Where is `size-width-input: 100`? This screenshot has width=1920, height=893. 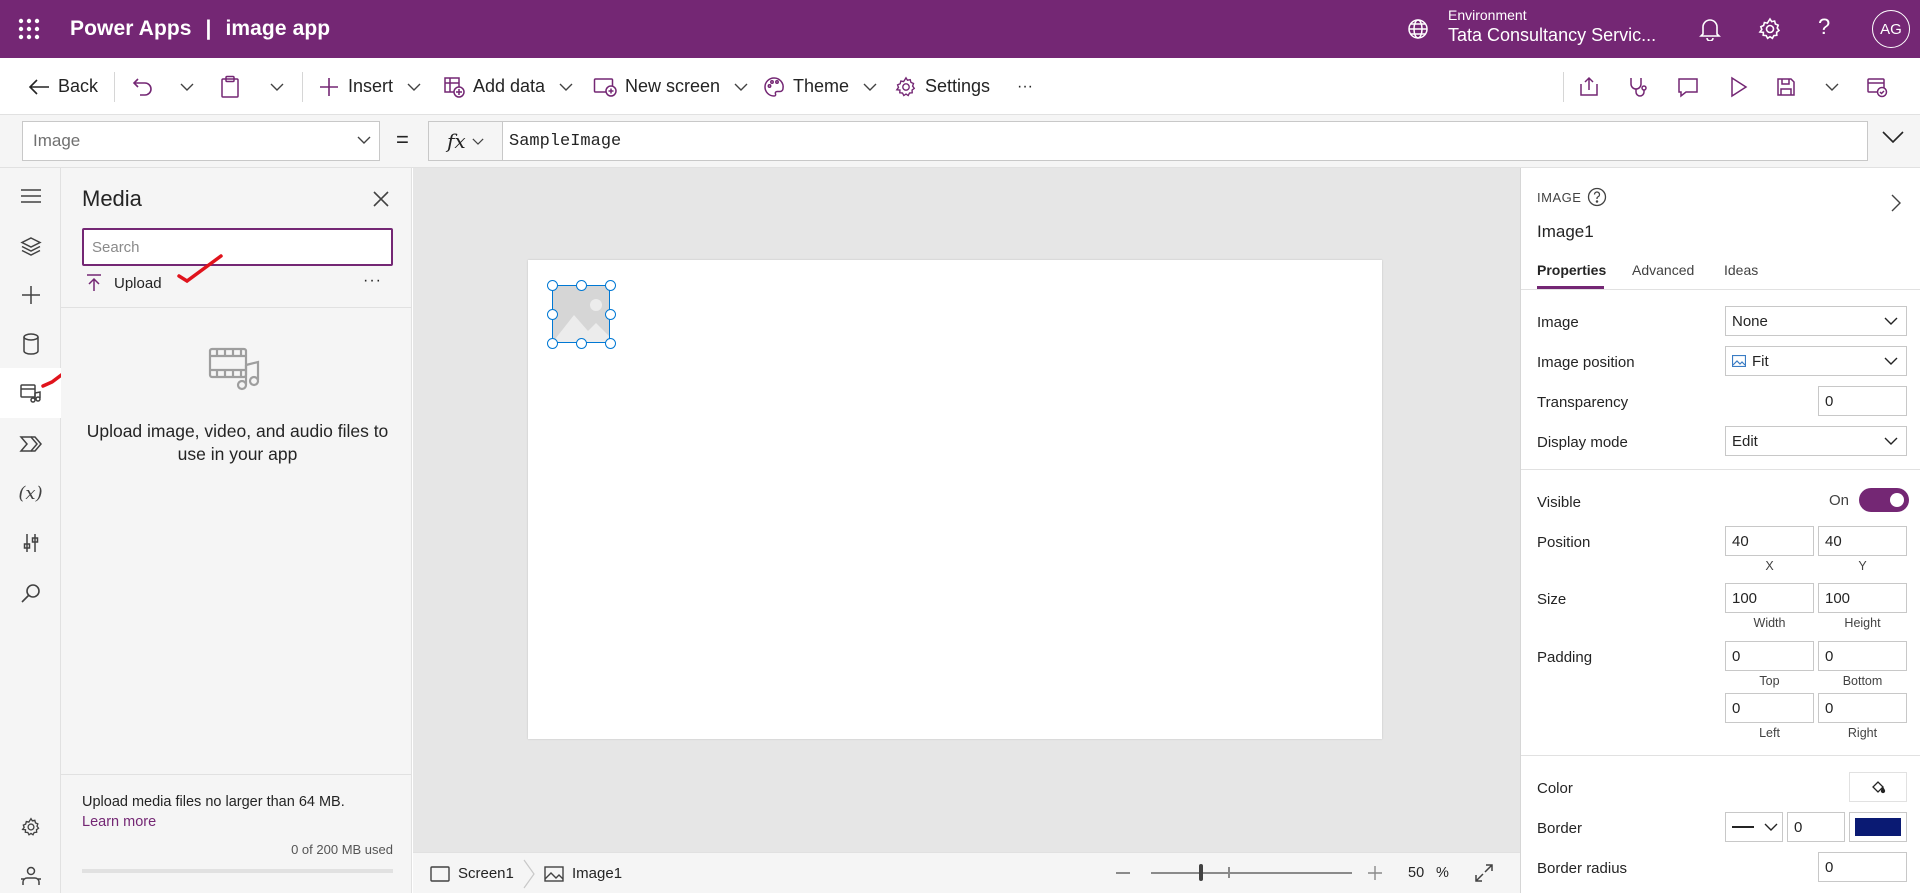 size-width-input: 100 is located at coordinates (1769, 598).